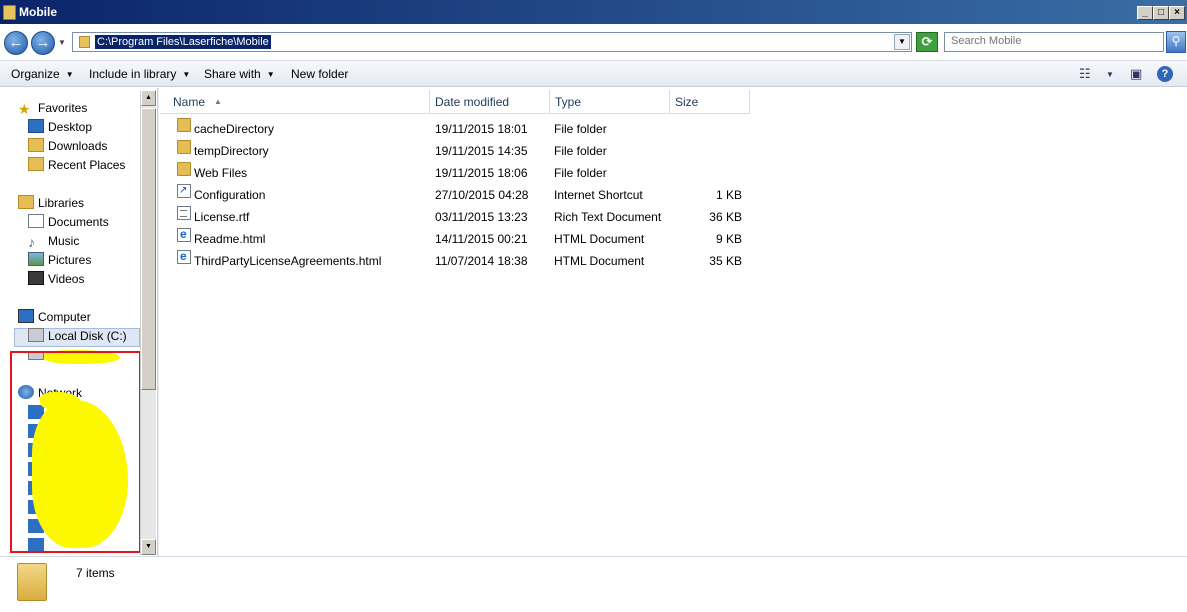 This screenshot has width=1187, height=612. I want to click on details-pane: 7 items, so click(593, 584).